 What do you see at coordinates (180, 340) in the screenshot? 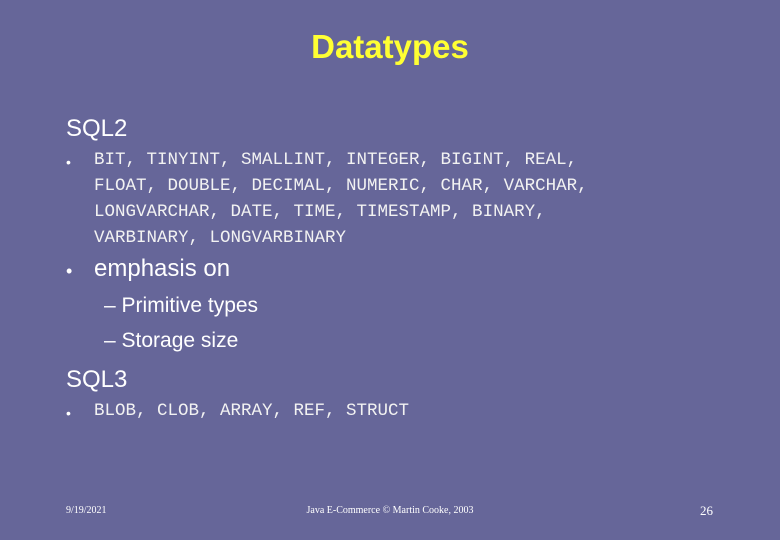
I see `subpoint-label: Storage size` at bounding box center [180, 340].